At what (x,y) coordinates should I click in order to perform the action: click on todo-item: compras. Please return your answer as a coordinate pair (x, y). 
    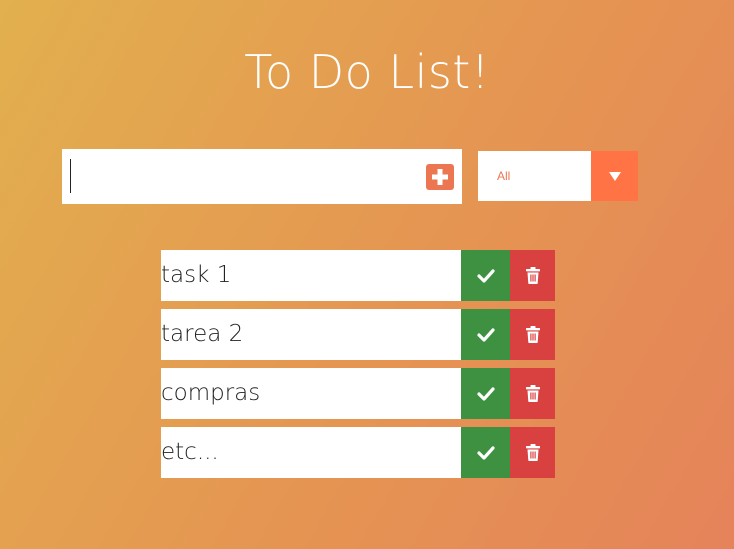
    Looking at the image, I should click on (358, 393).